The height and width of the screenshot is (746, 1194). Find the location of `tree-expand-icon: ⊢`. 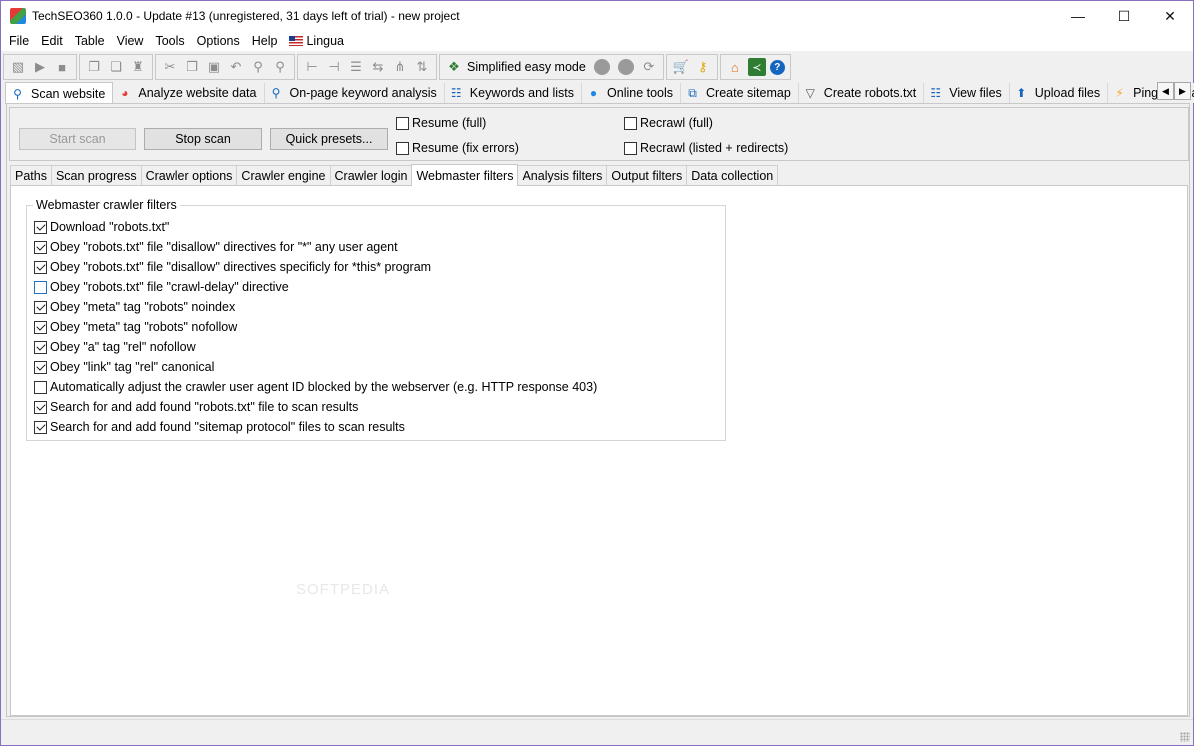

tree-expand-icon: ⊢ is located at coordinates (312, 67).